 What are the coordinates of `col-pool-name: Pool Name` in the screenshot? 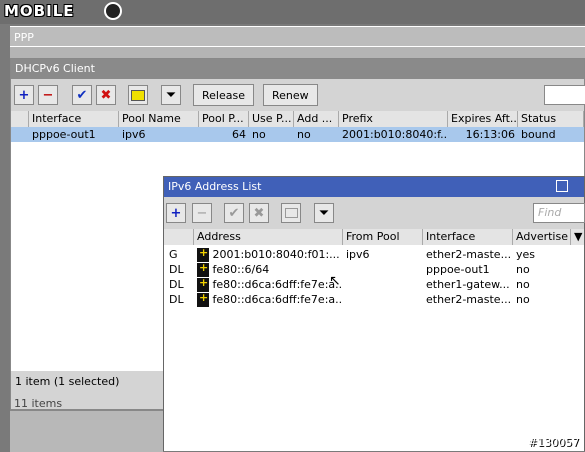 It's located at (159, 119).